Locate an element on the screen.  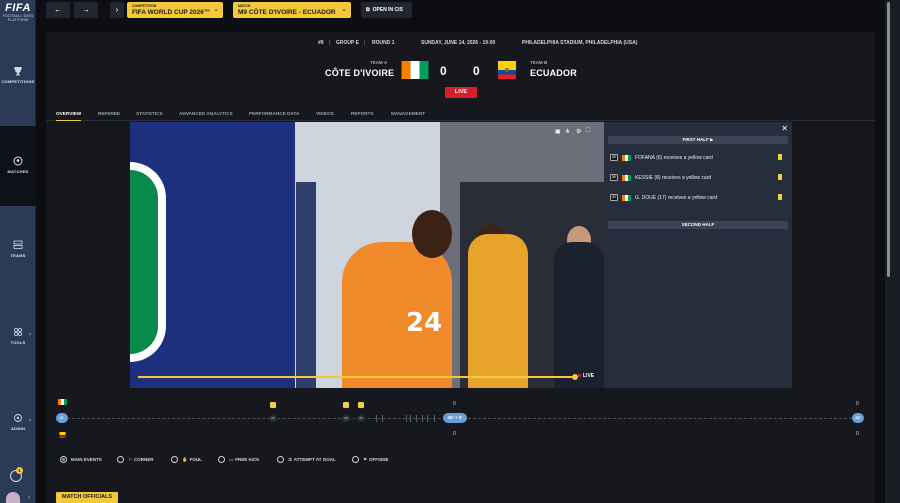
filter-offside: ⚑ OFFSIDE is located at coordinates (370, 460).